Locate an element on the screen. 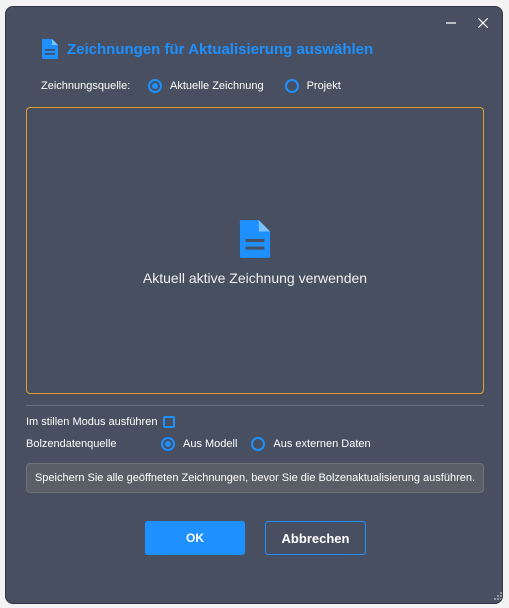 This screenshot has height=608, width=509. silent-mode-label: Im stillen Modus ausführen is located at coordinates (92, 422).